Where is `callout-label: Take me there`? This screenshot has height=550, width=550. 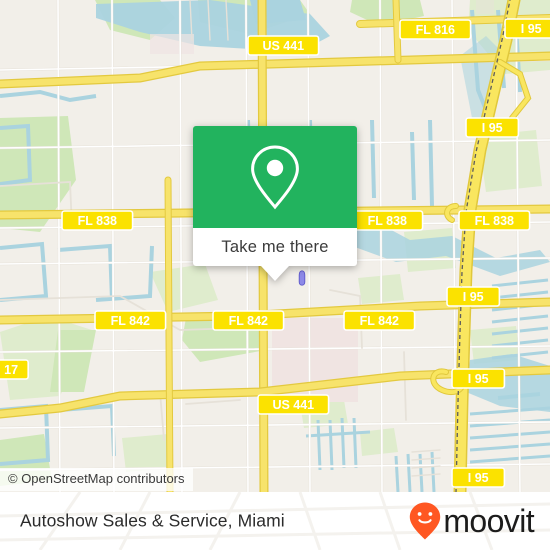 callout-label: Take me there is located at coordinates (275, 246).